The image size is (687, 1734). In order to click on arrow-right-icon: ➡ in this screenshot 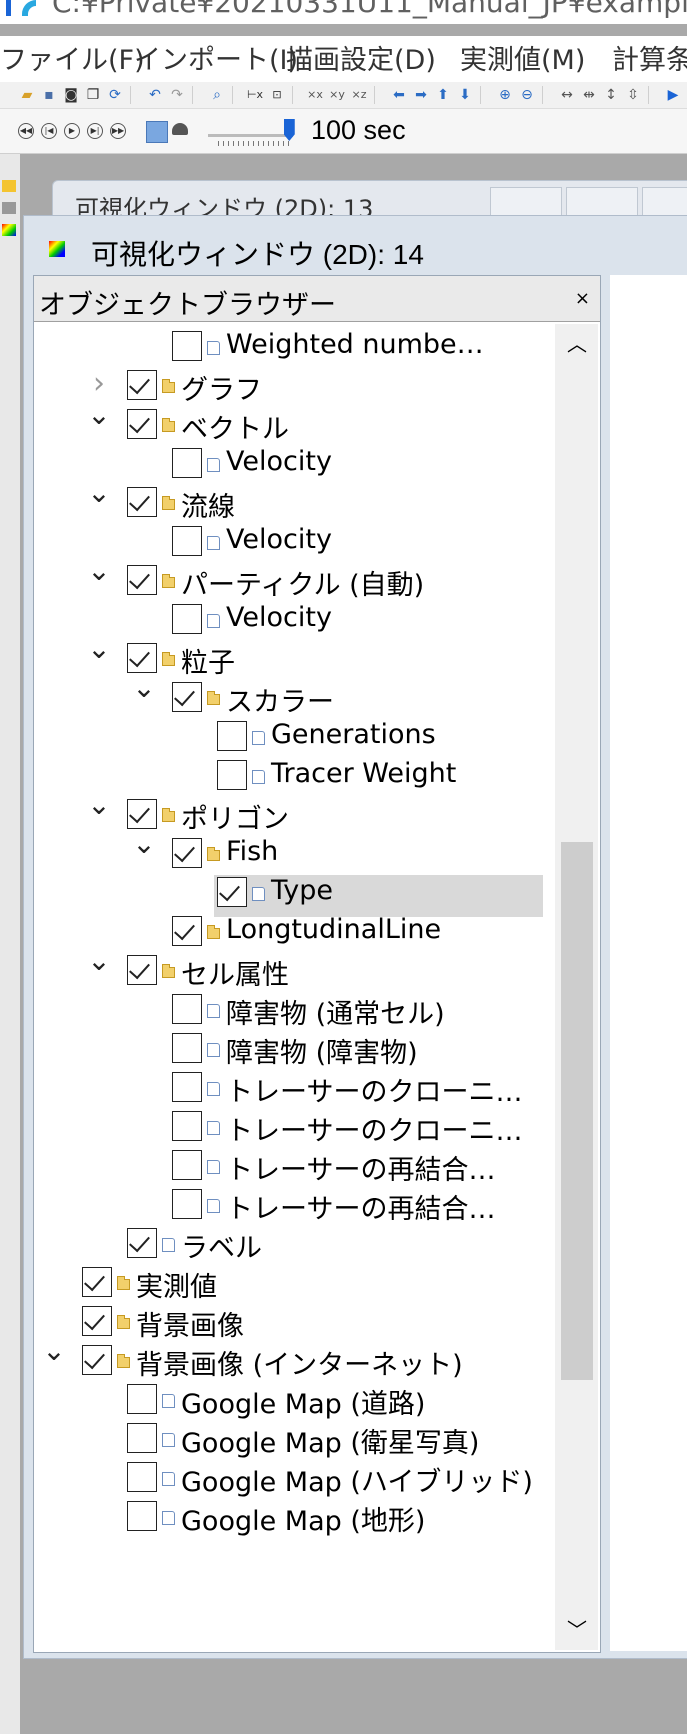, I will do `click(421, 95)`.